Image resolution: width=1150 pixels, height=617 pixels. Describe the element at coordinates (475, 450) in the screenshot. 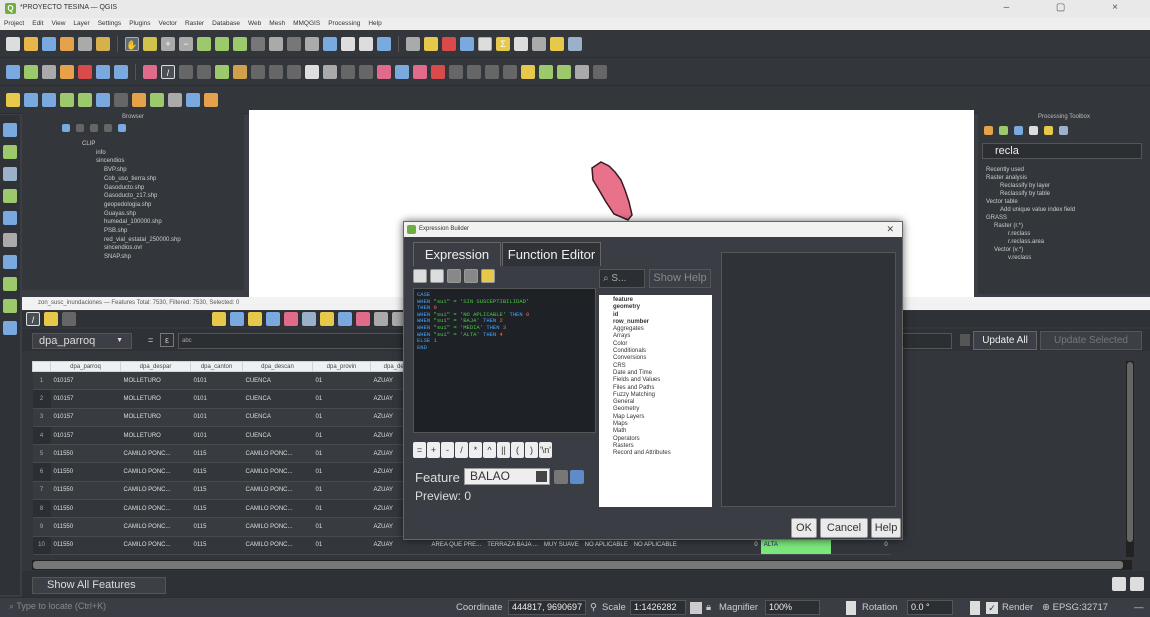

I see `operator-button: *` at that location.